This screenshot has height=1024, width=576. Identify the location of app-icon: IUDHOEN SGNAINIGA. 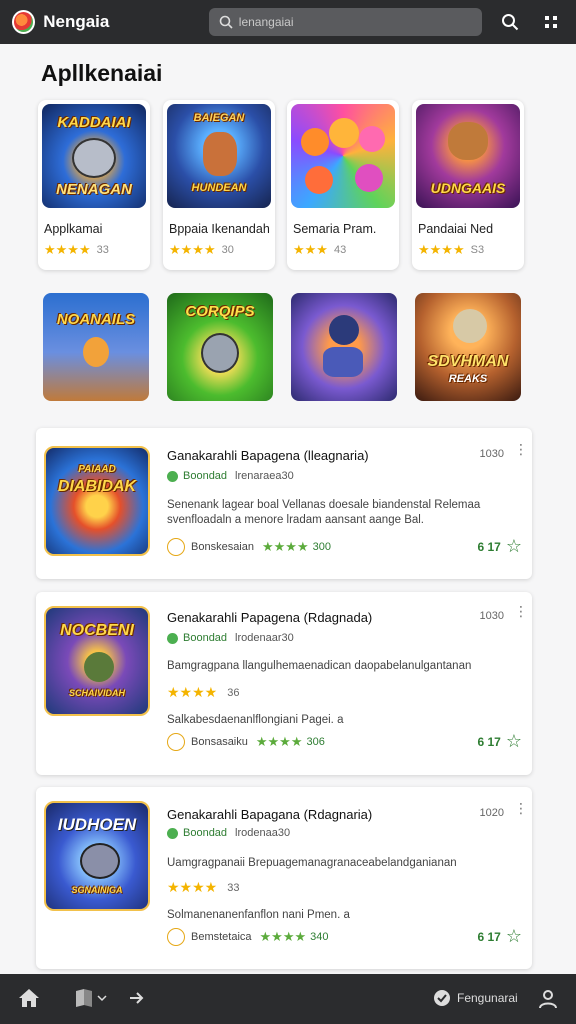
(97, 856).